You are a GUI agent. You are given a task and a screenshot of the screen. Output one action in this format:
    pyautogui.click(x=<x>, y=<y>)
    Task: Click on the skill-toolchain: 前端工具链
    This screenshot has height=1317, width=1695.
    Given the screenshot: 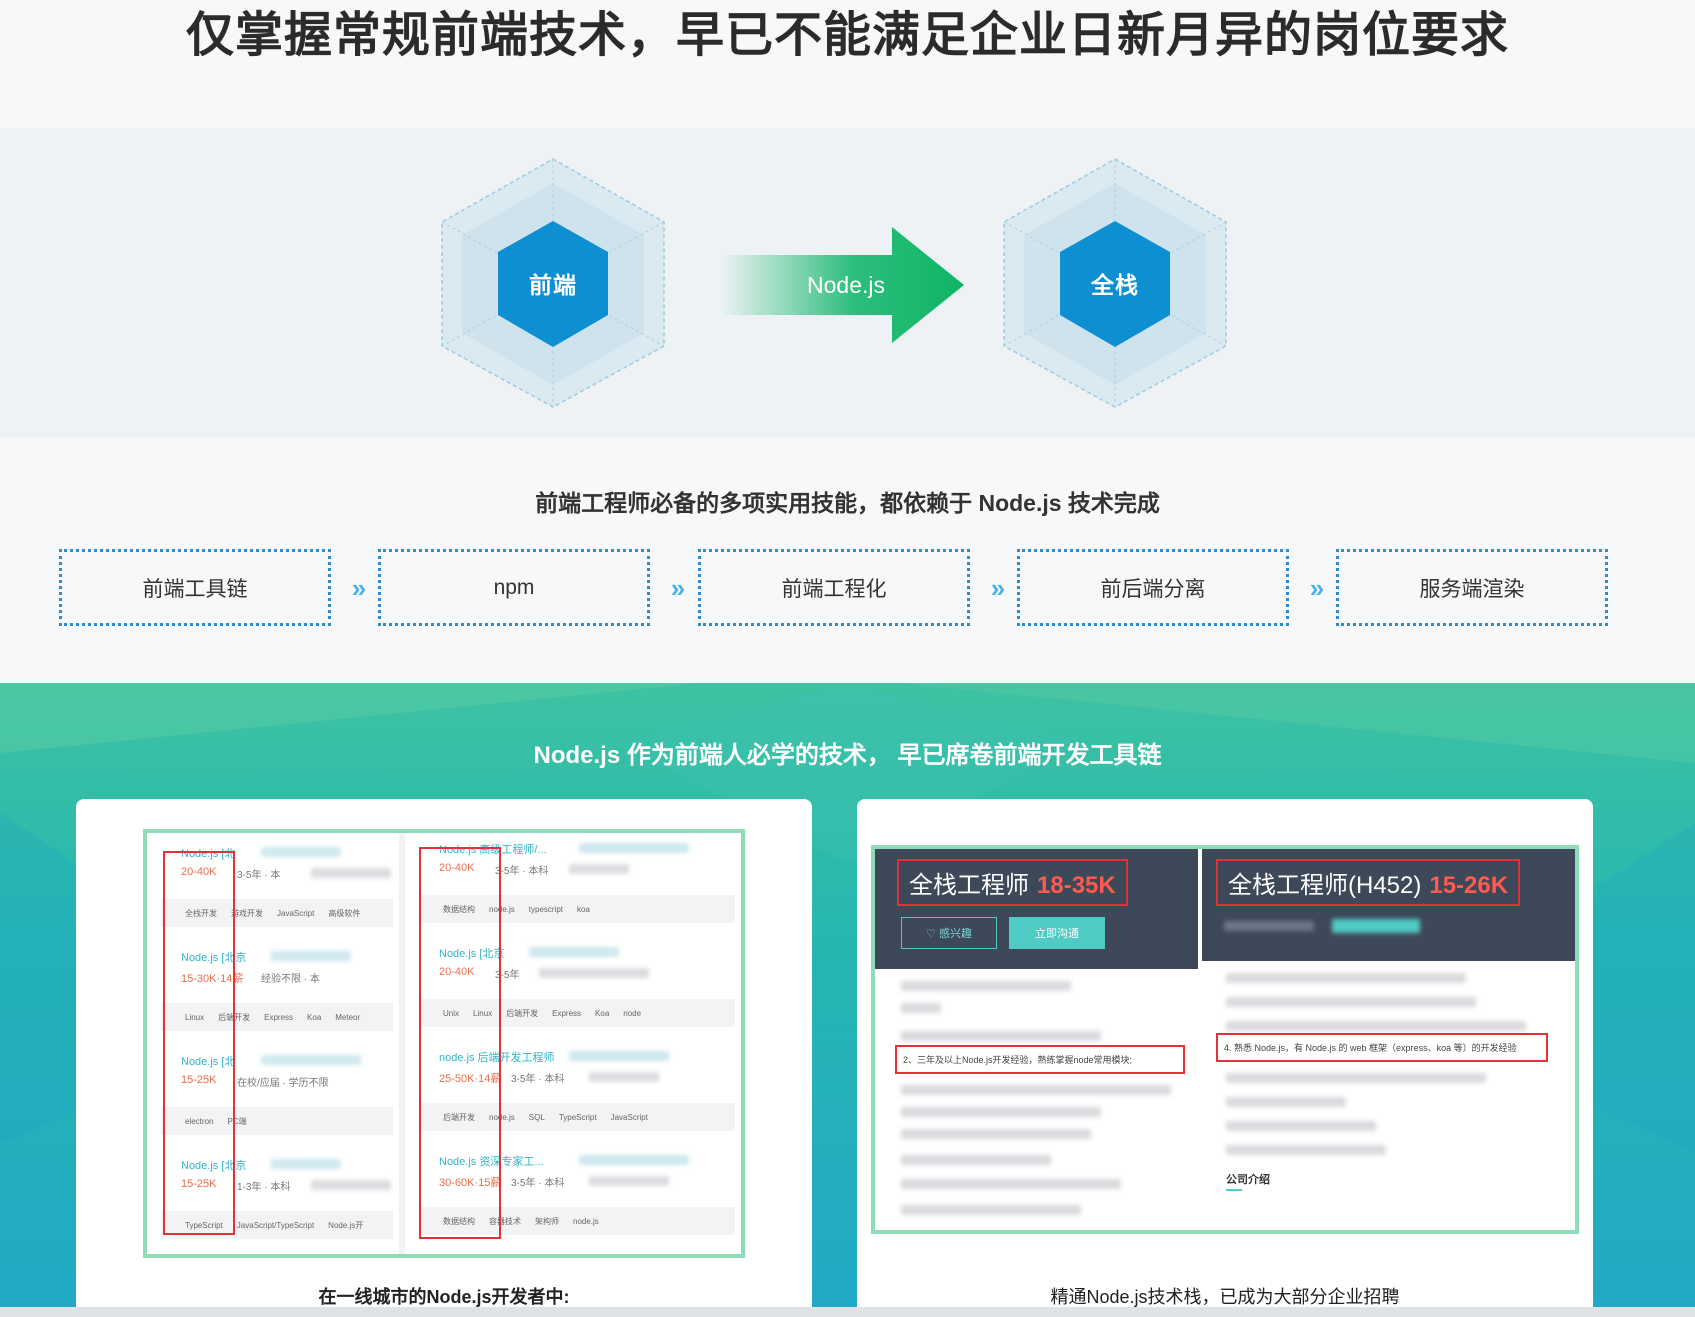 What is the action you would take?
    pyautogui.click(x=195, y=587)
    